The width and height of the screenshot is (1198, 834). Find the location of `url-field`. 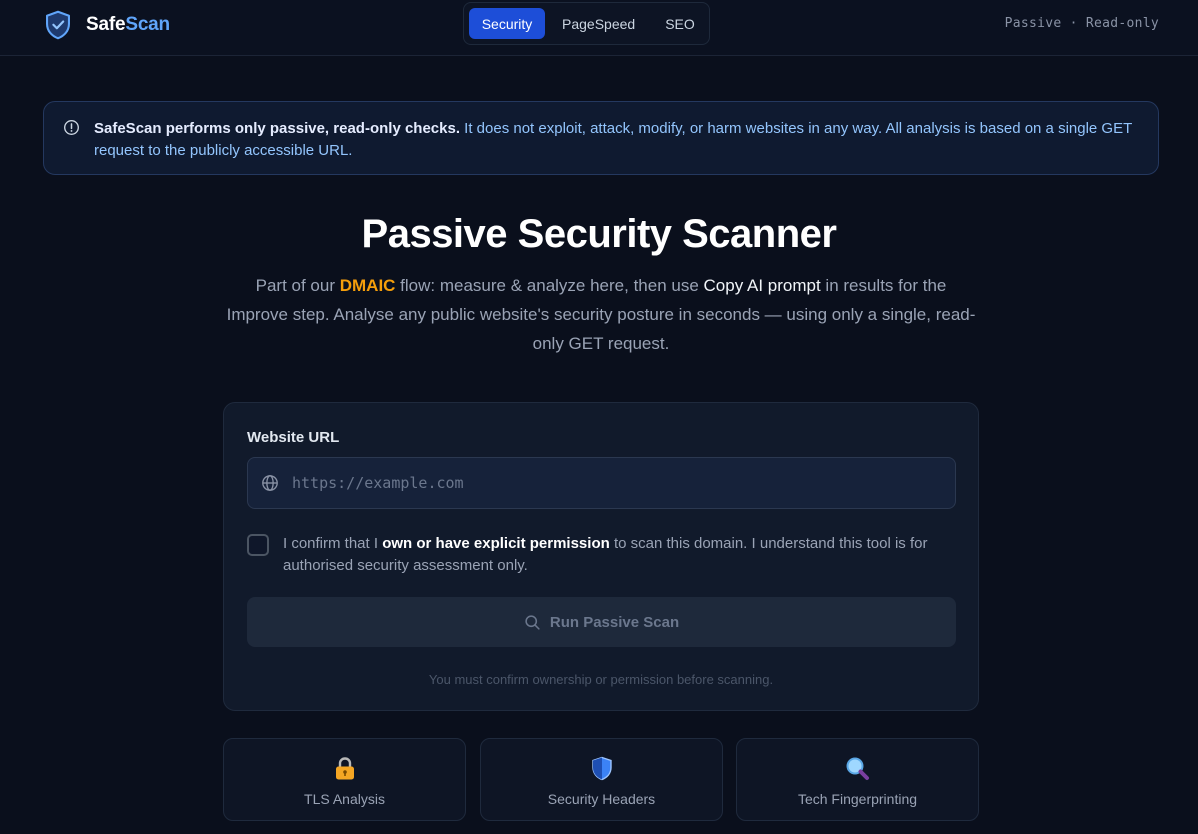

url-field is located at coordinates (601, 483).